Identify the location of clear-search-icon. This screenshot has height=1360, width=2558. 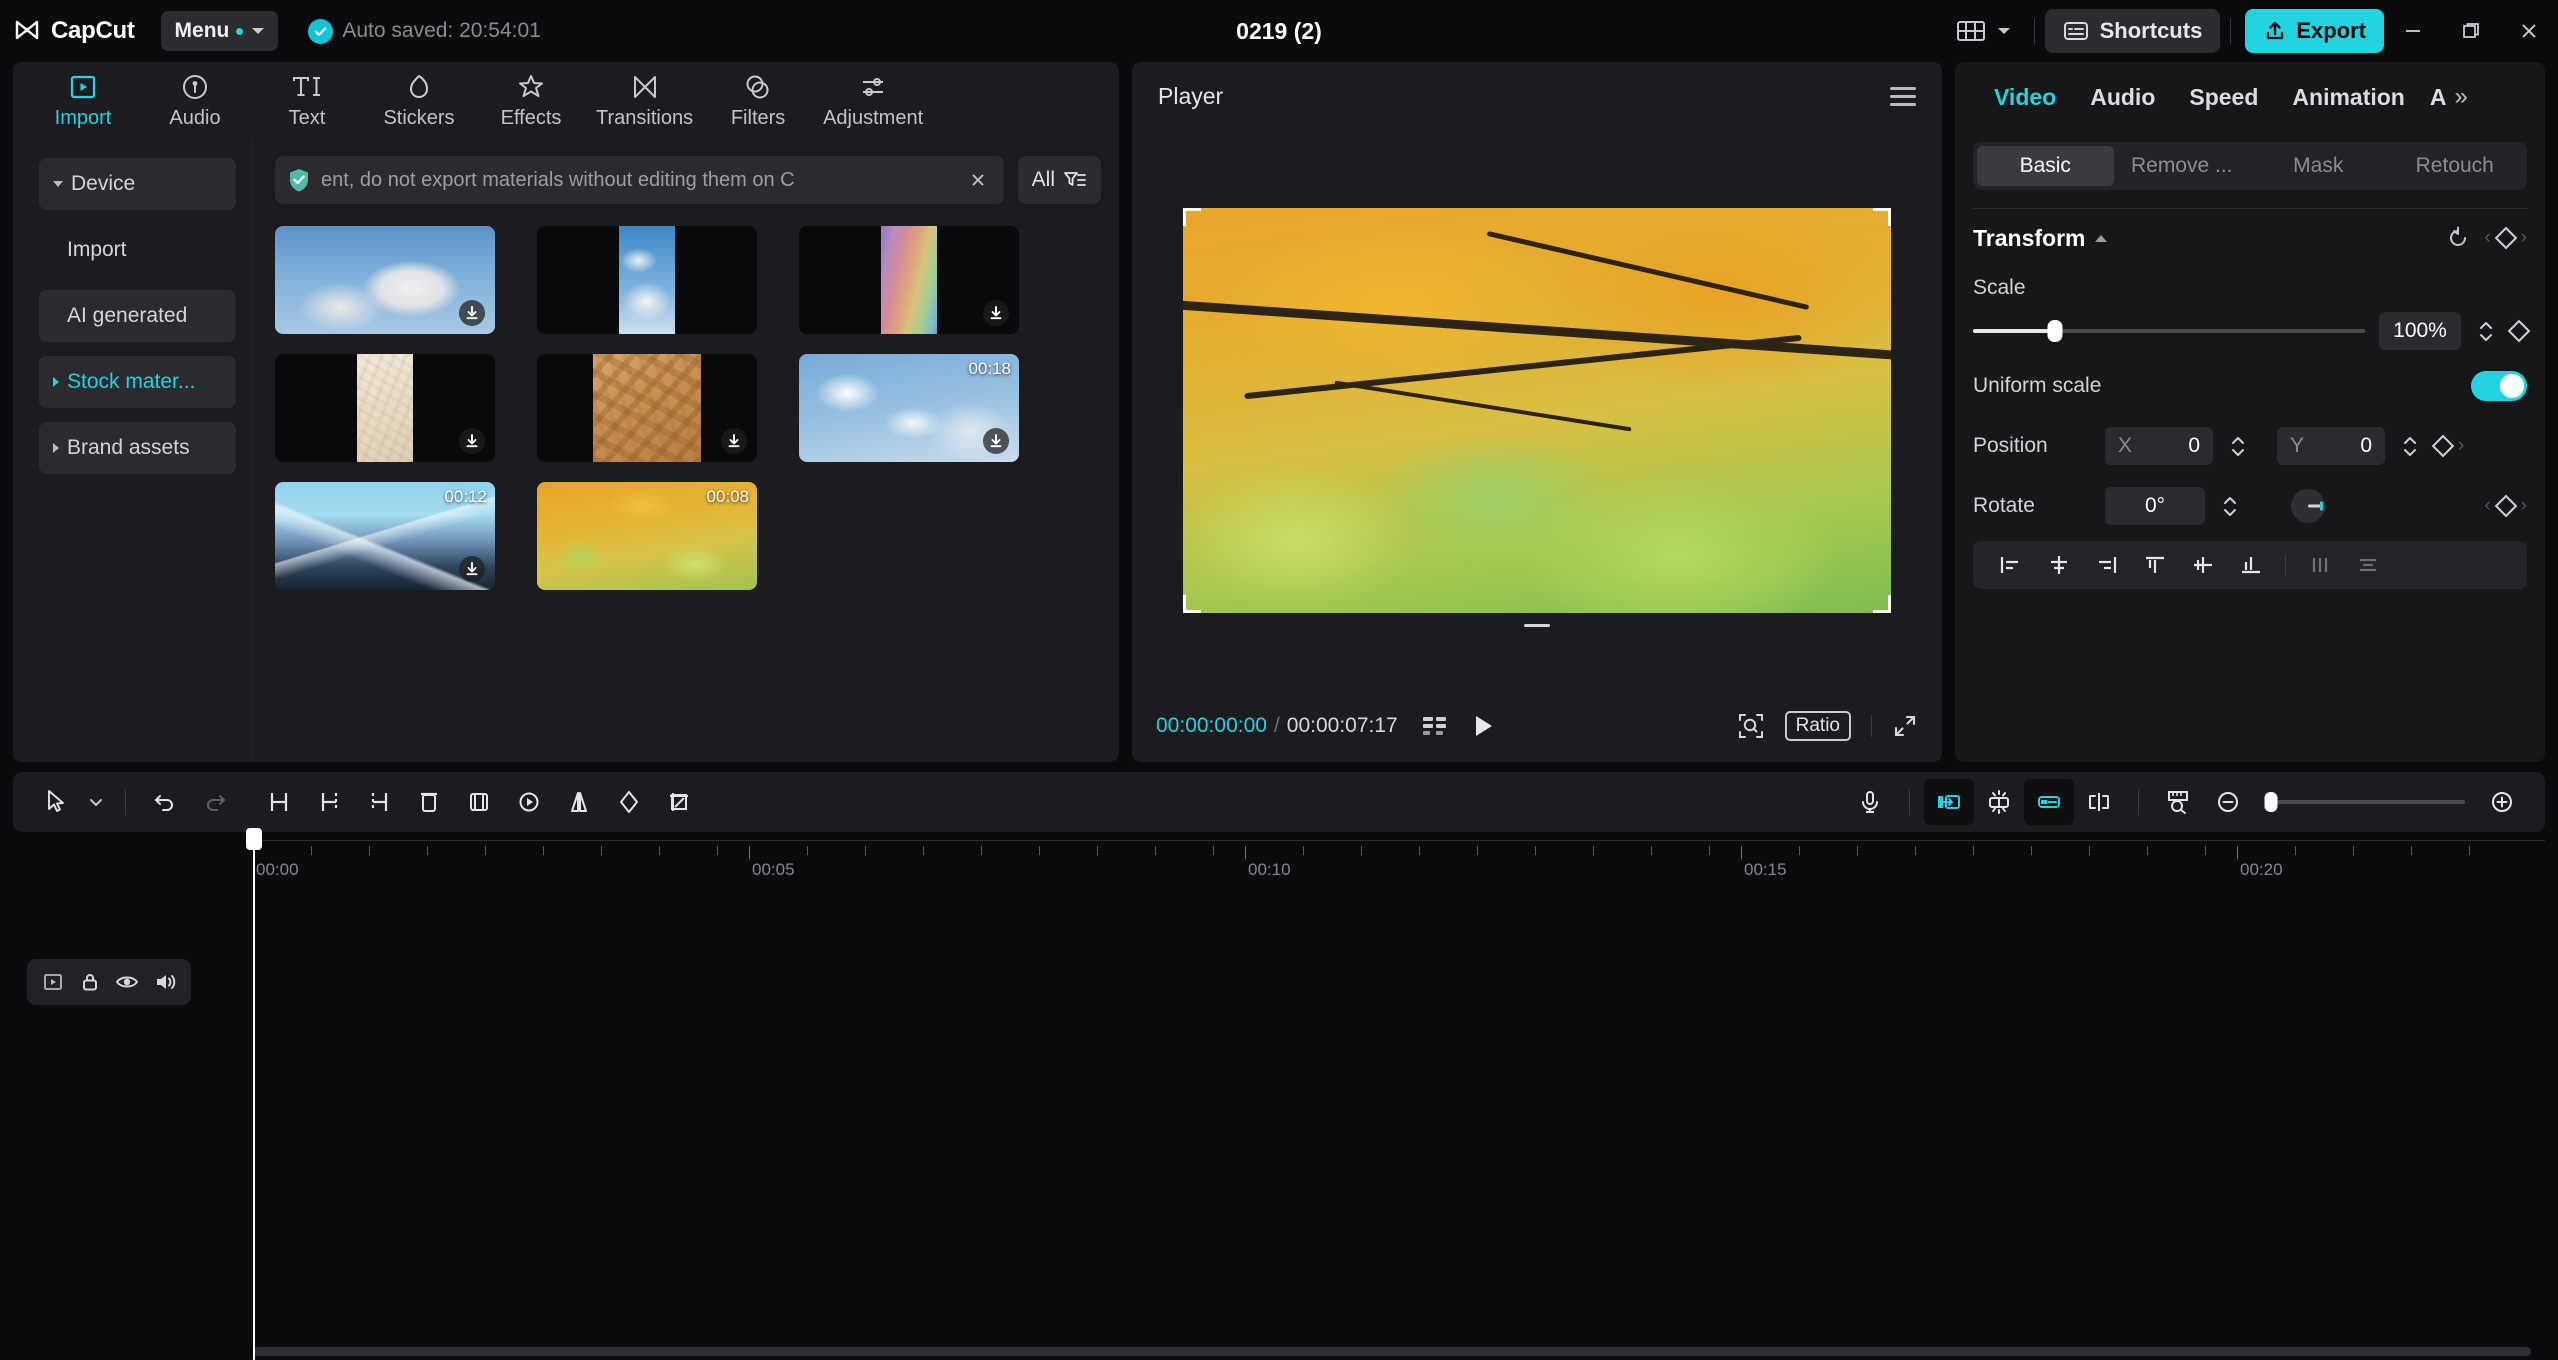
(979, 180).